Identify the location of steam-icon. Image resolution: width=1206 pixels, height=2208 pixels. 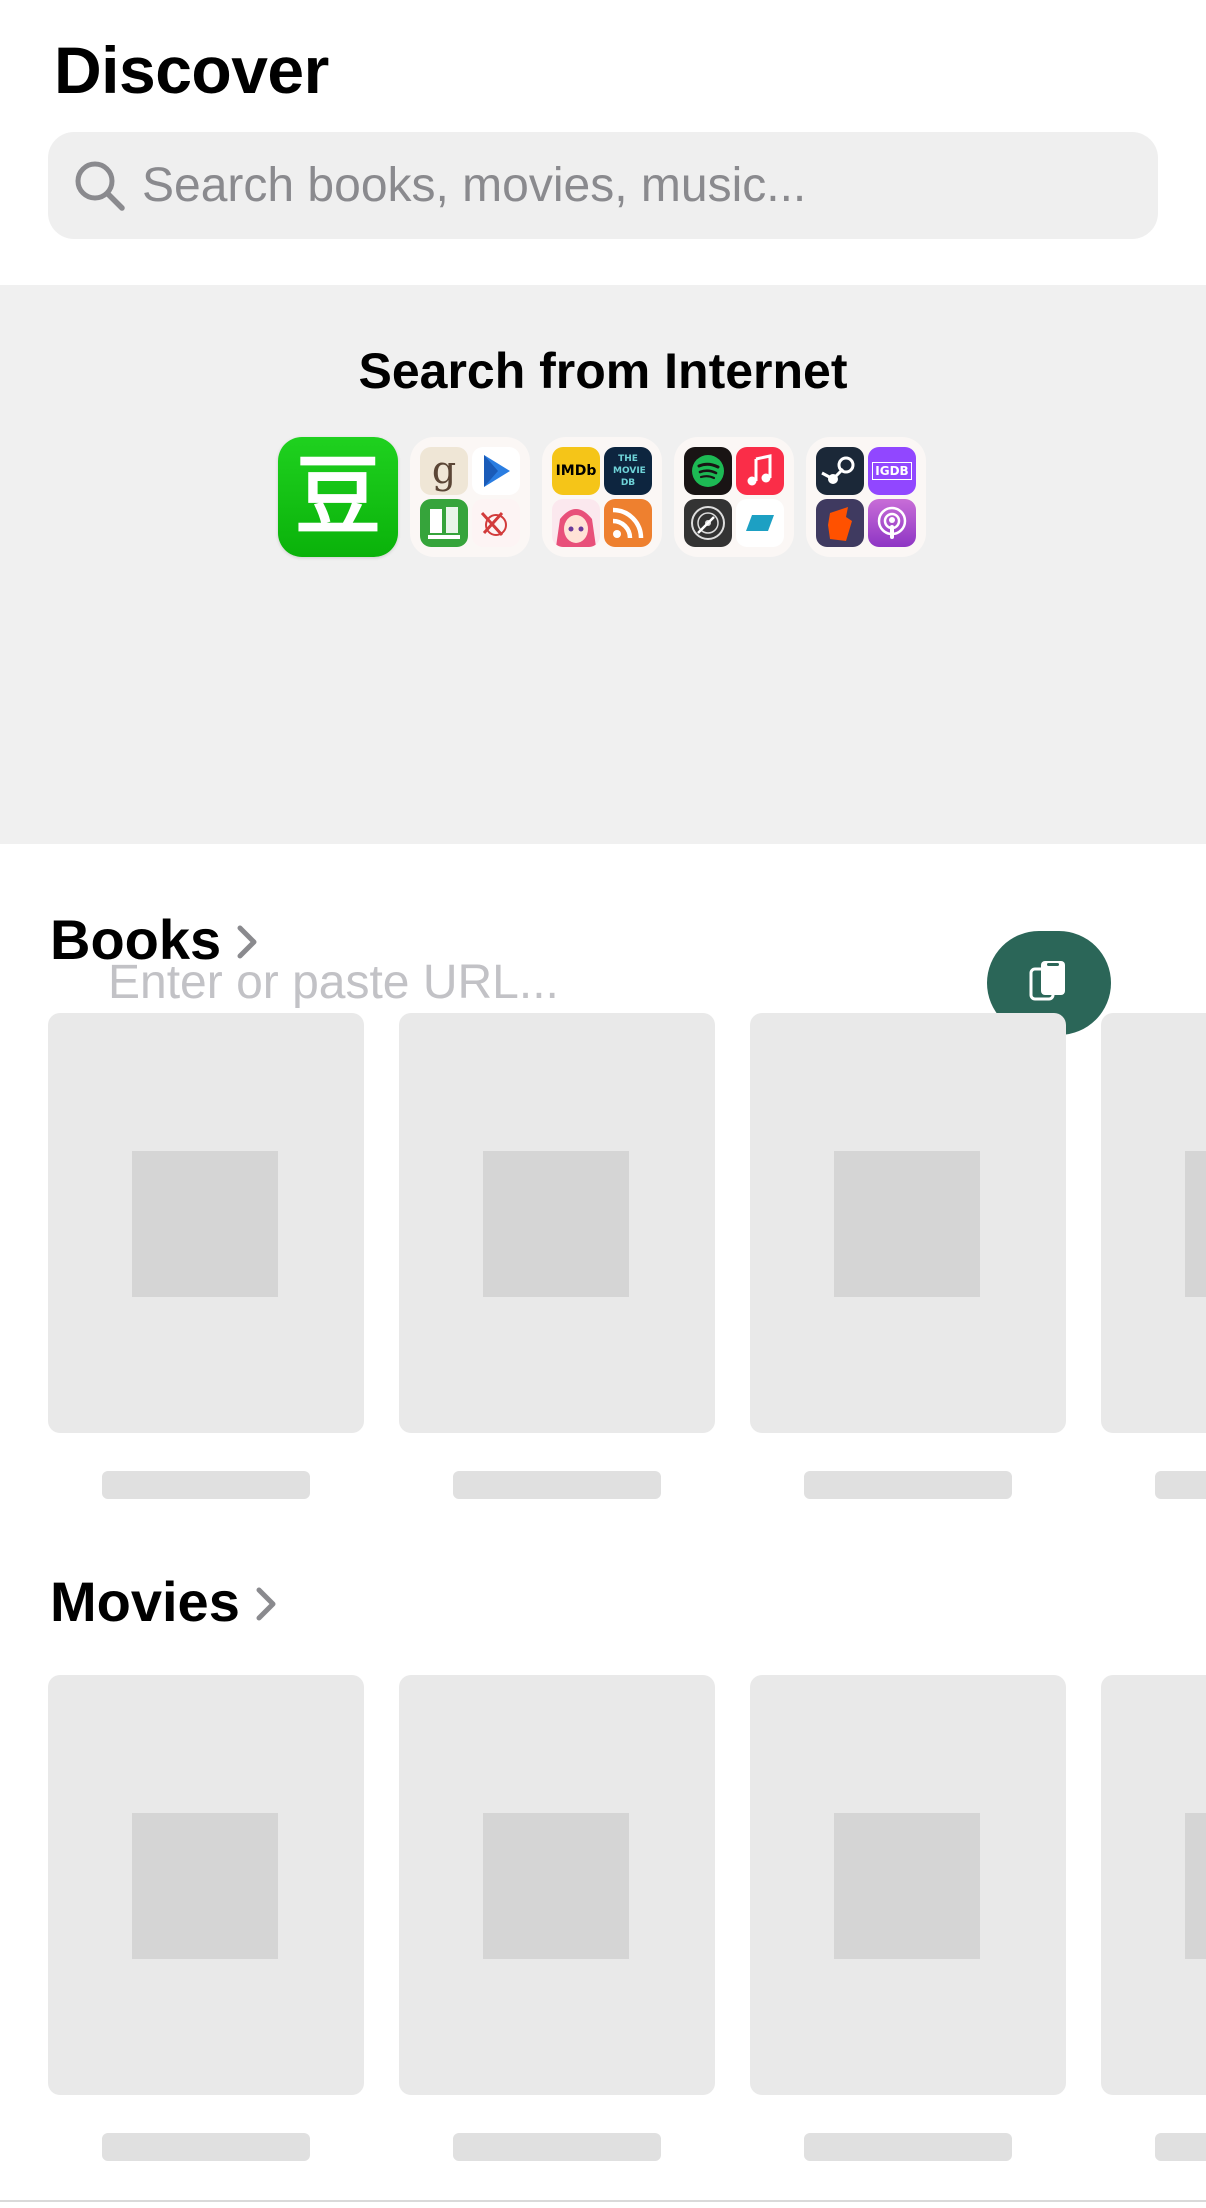
(840, 471).